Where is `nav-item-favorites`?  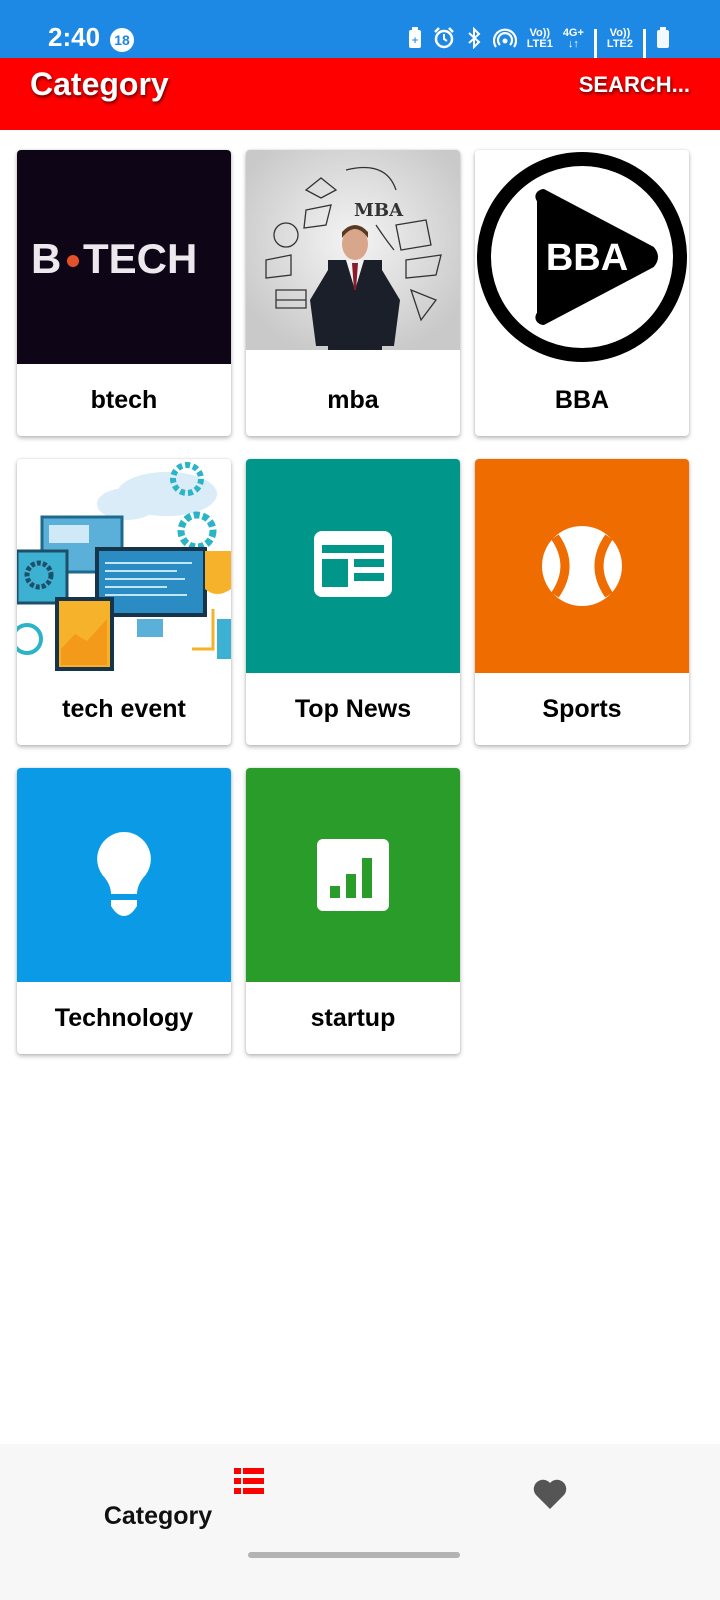 nav-item-favorites is located at coordinates (540, 1504).